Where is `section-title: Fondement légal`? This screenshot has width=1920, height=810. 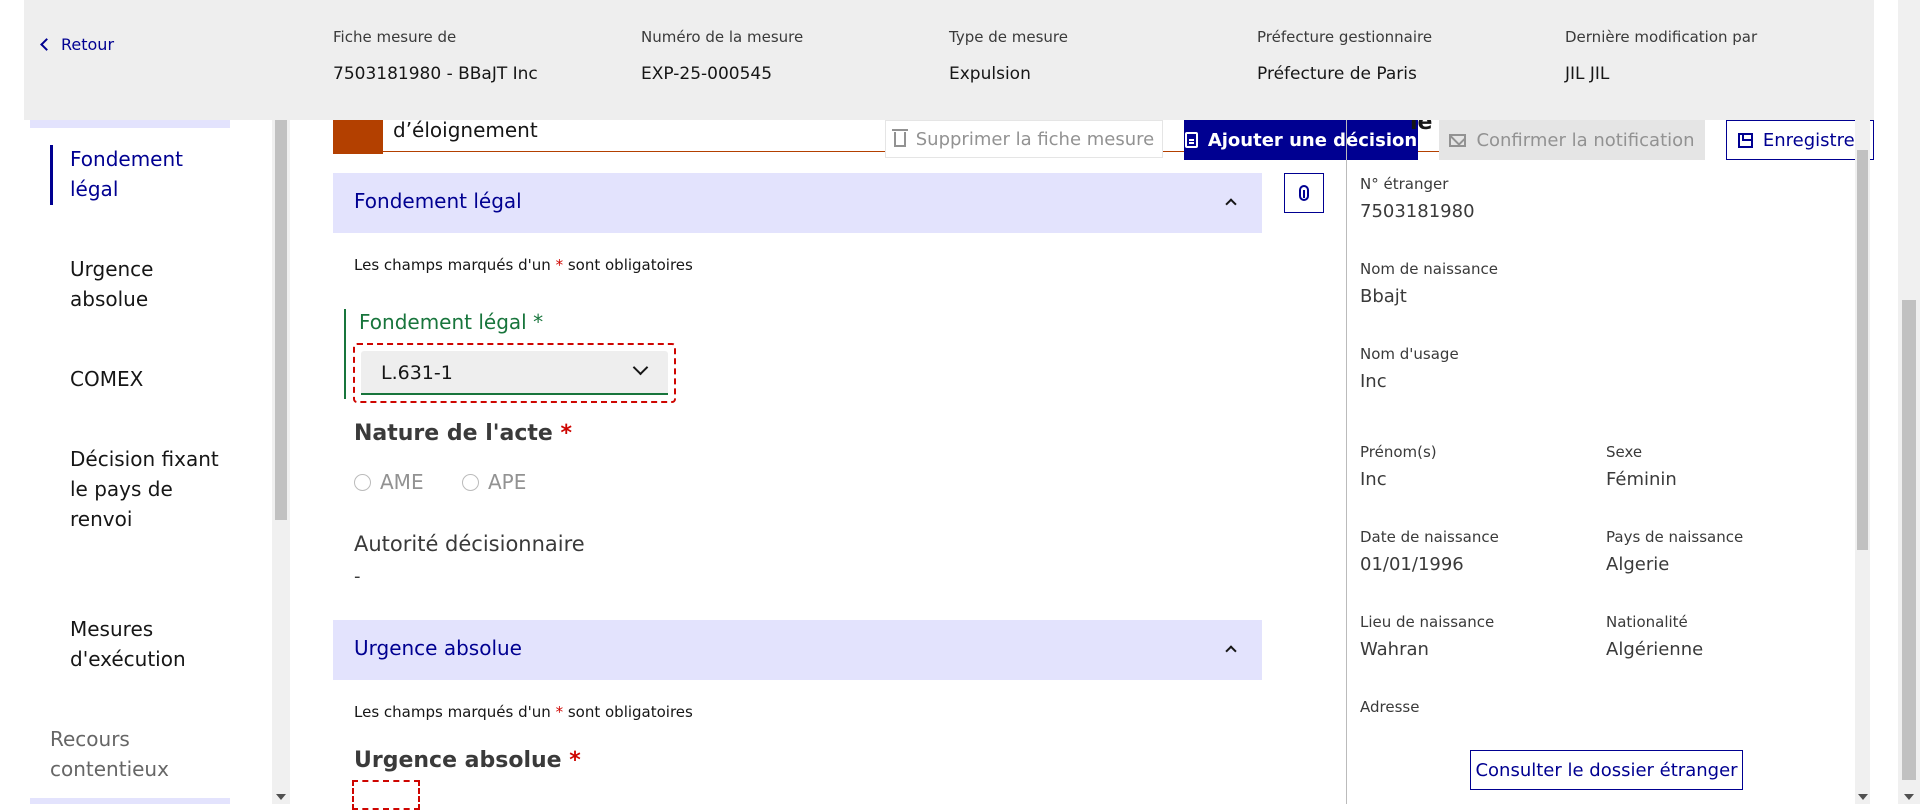
section-title: Fondement légal is located at coordinates (438, 201).